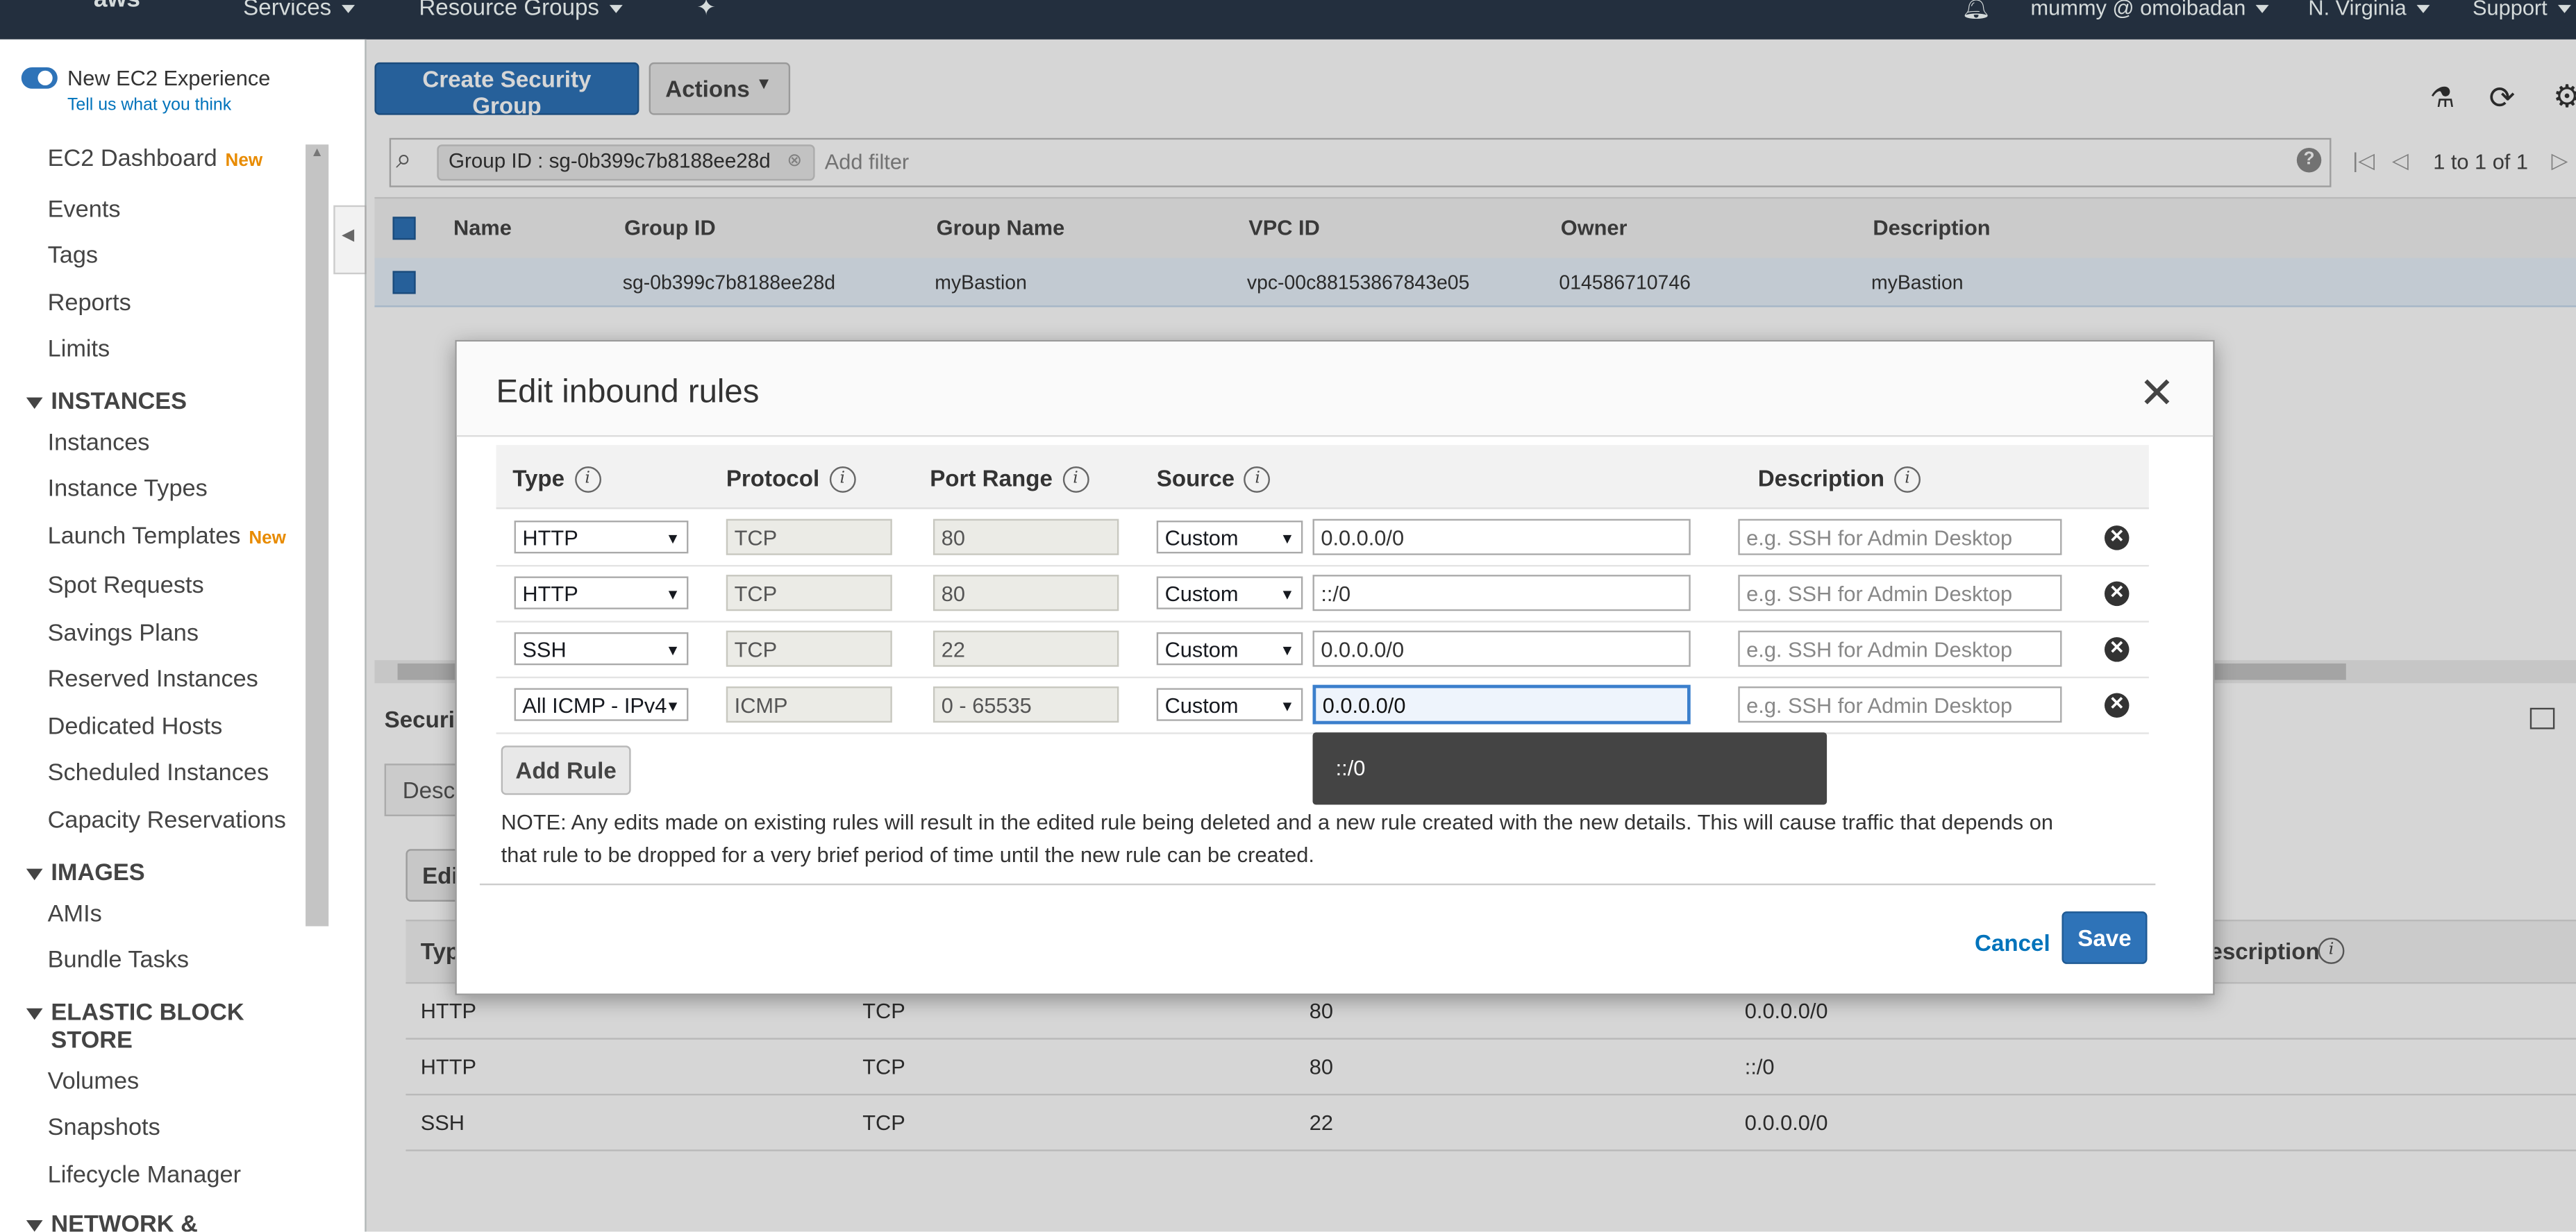  What do you see at coordinates (348, 235) in the screenshot?
I see `chevron-left-icon: ◀` at bounding box center [348, 235].